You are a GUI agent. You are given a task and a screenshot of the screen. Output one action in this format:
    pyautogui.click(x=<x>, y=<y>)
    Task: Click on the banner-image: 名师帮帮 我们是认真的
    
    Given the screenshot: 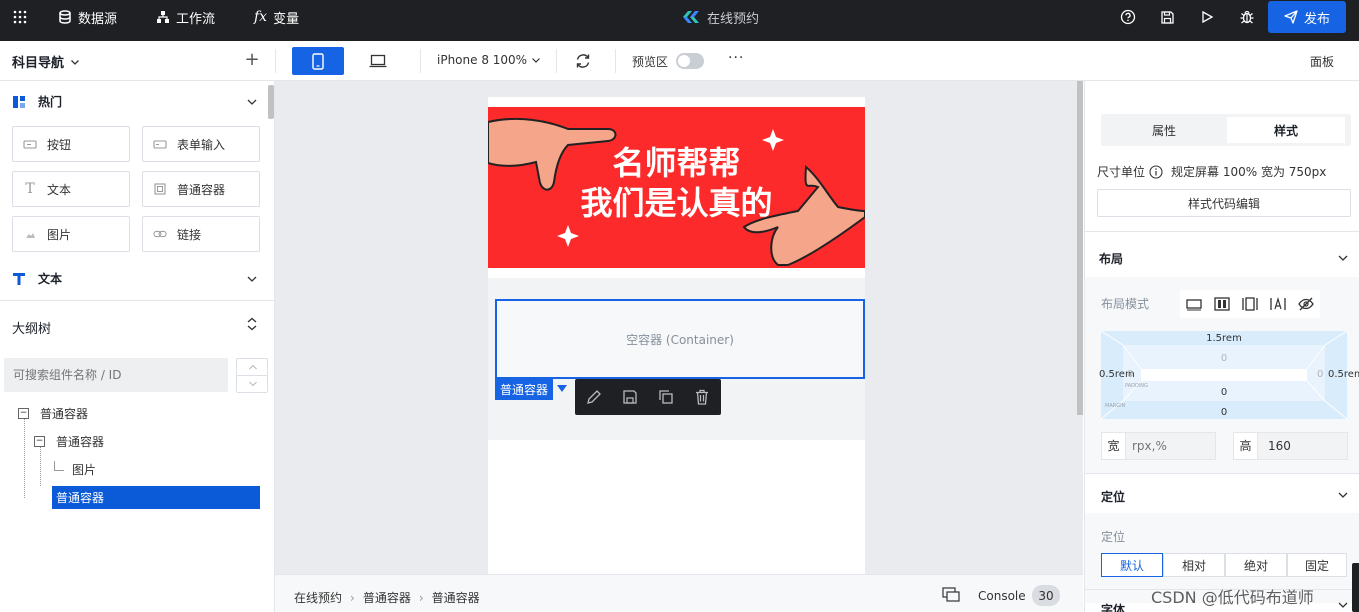 What is the action you would take?
    pyautogui.click(x=676, y=187)
    